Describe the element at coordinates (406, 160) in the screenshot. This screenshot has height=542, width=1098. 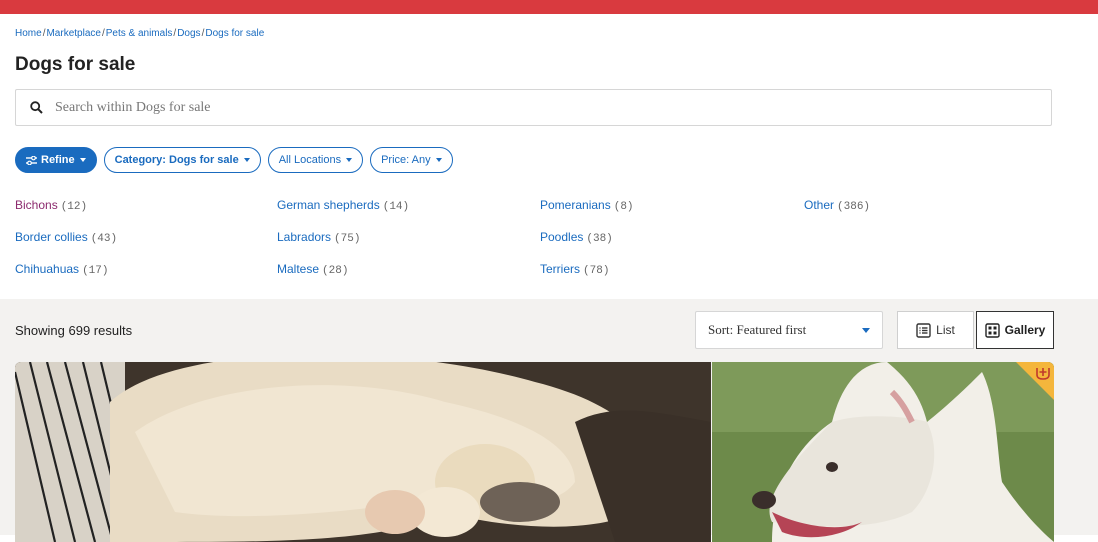
I see `price-filter-label: Price: Any` at that location.